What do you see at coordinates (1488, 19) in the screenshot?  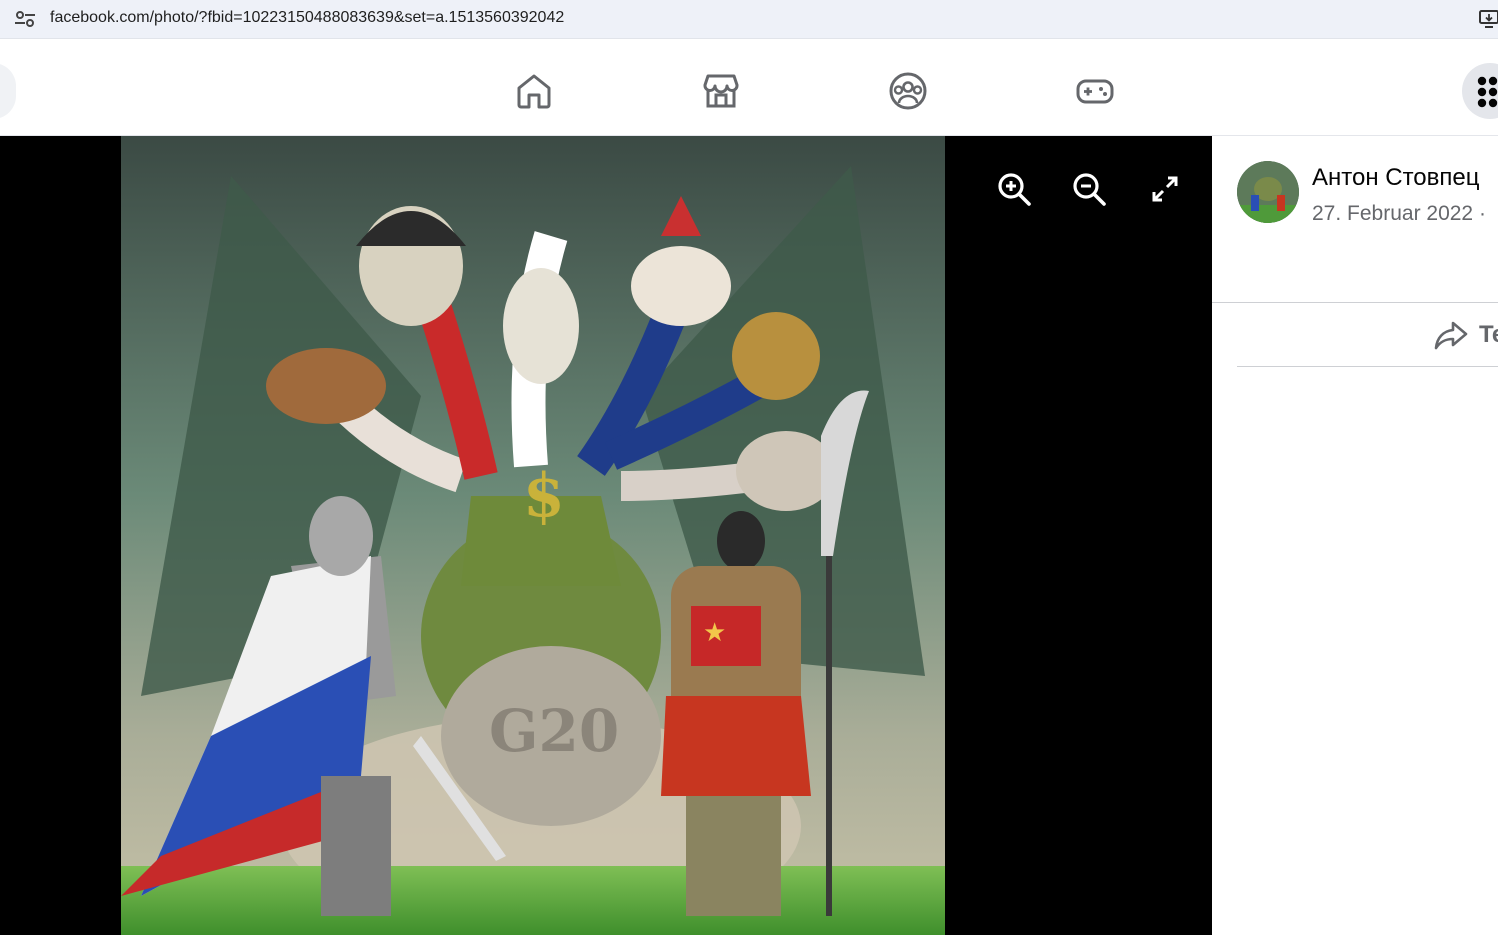 I see `install-app-icon` at bounding box center [1488, 19].